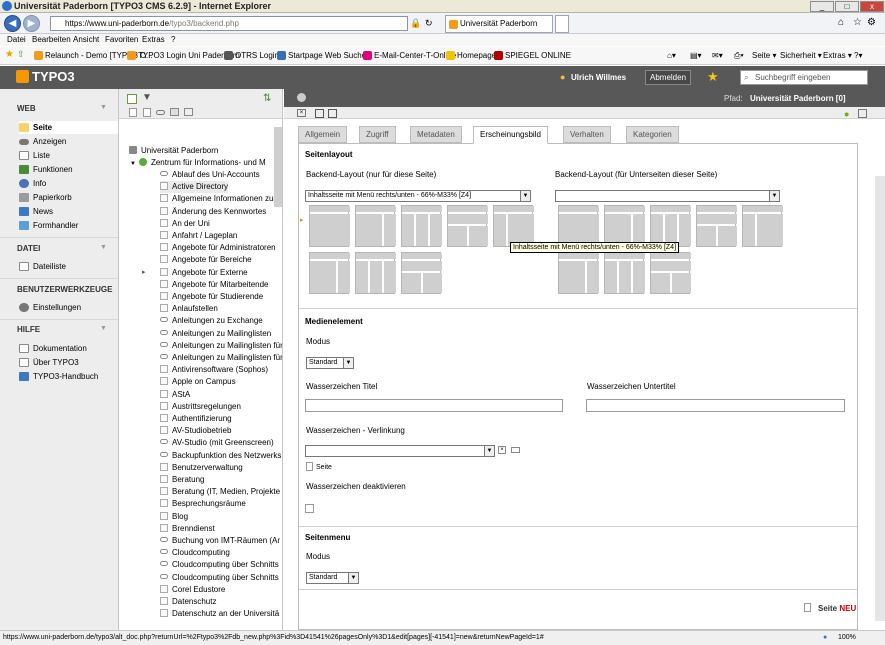 The height and width of the screenshot is (645, 885). What do you see at coordinates (195, 553) in the screenshot?
I see `tree-item: Cloudcomputing` at bounding box center [195, 553].